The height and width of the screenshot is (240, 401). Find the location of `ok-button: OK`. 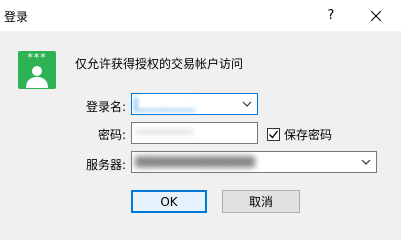

ok-button: OK is located at coordinates (169, 201).